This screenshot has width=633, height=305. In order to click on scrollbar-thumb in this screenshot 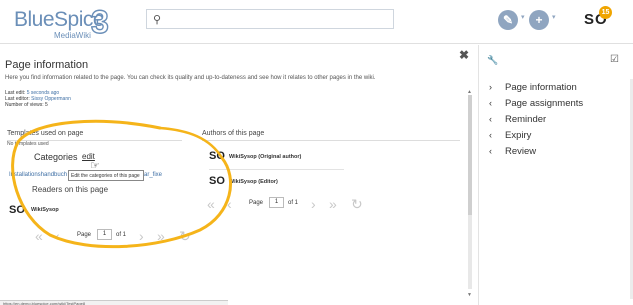, I will do `click(470, 155)`.